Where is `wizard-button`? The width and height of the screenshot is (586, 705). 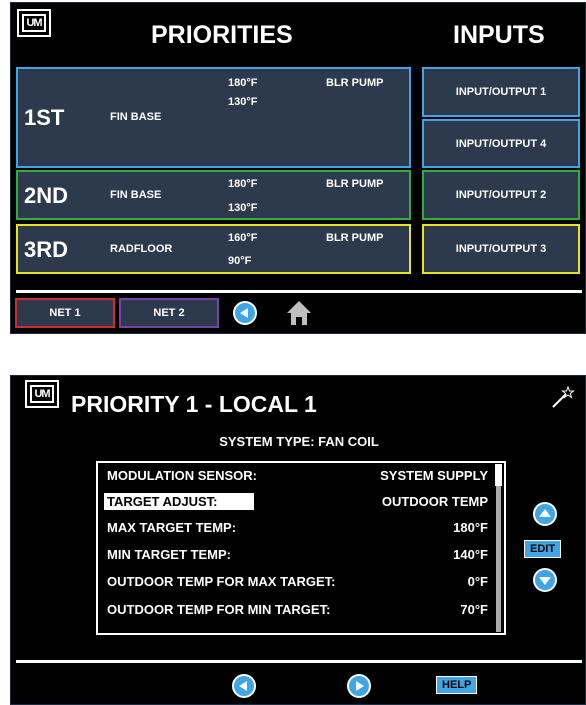 wizard-button is located at coordinates (562, 397).